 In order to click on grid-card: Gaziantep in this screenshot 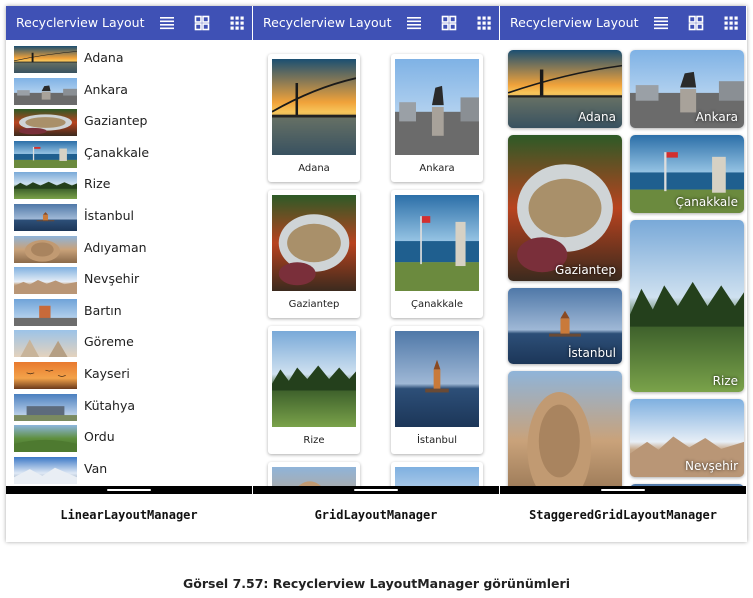, I will do `click(314, 254)`.